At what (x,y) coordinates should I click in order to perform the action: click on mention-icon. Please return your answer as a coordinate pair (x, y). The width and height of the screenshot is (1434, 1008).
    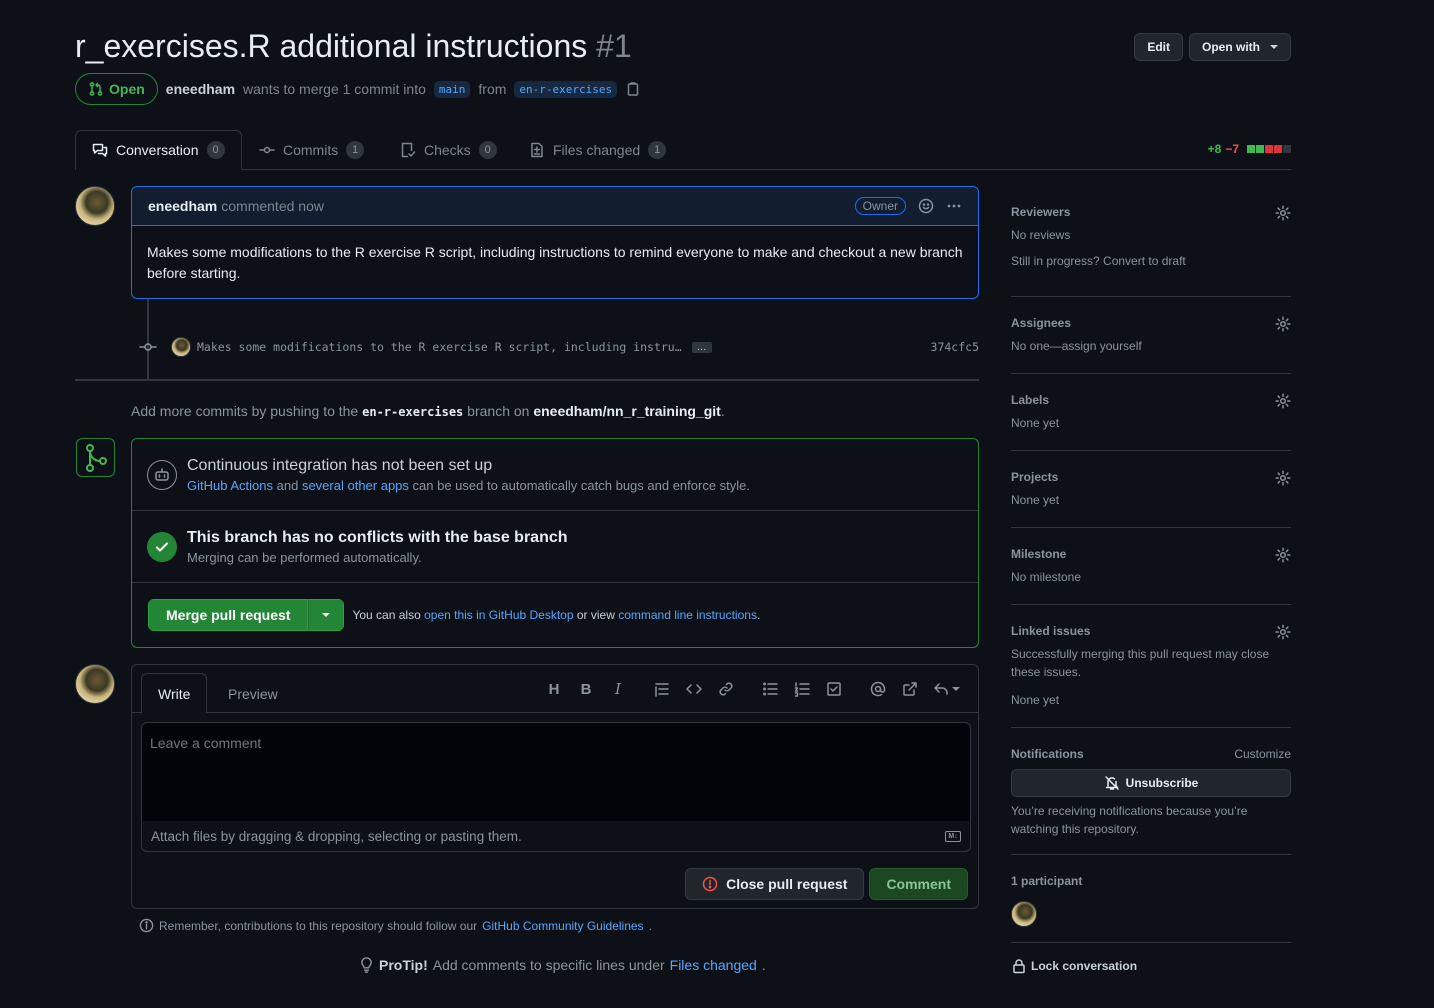
    Looking at the image, I should click on (878, 689).